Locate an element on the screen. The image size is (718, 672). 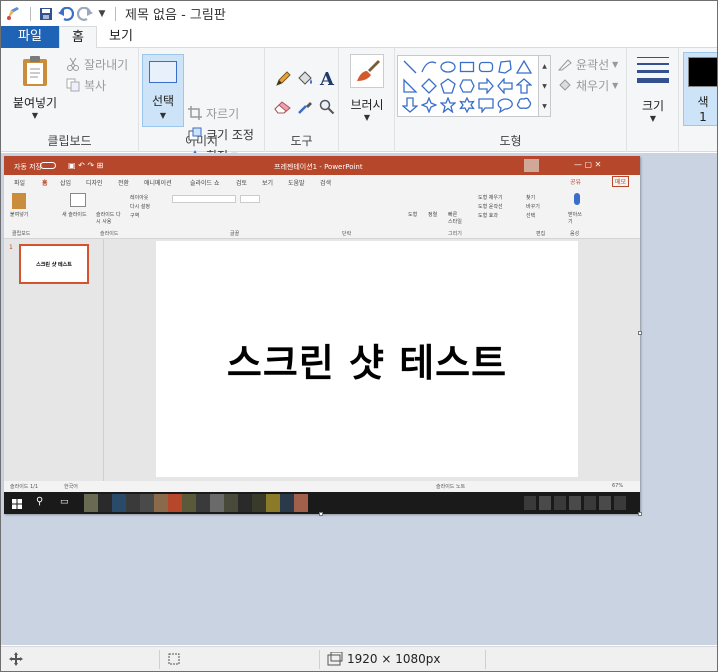
shapes-scrollbar: ▲ ▼ ▼ is located at coordinates (545, 86).